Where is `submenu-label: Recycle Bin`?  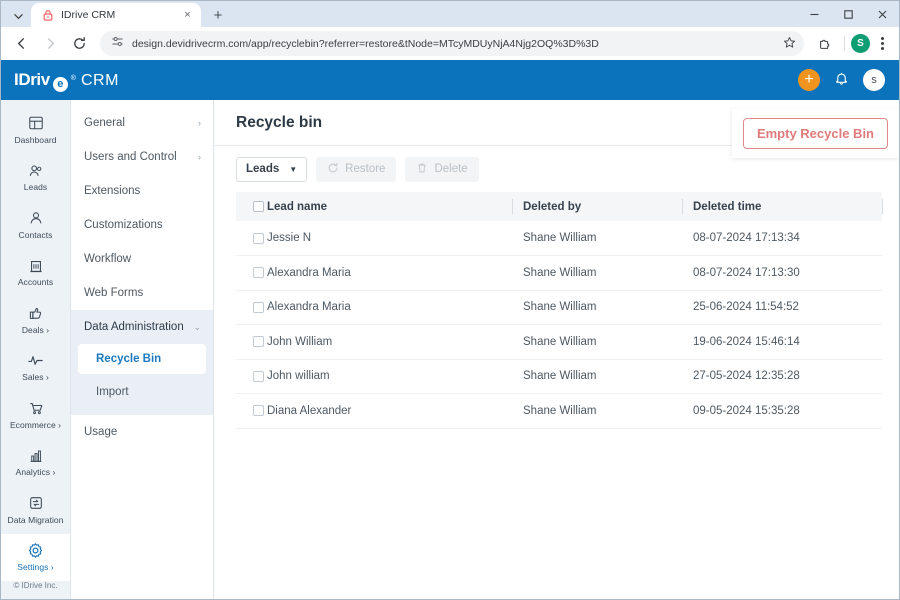 submenu-label: Recycle Bin is located at coordinates (129, 359).